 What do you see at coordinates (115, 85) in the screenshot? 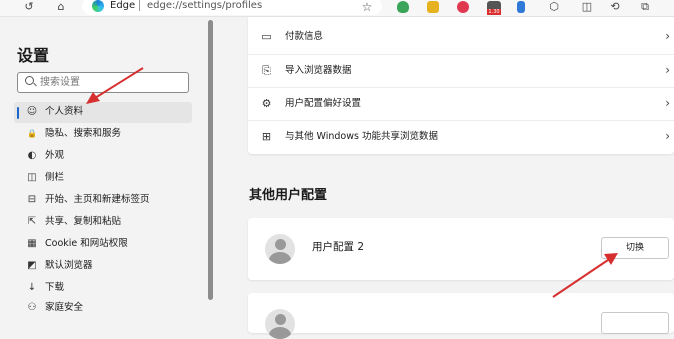
I see `arrow-to-profiles` at bounding box center [115, 85].